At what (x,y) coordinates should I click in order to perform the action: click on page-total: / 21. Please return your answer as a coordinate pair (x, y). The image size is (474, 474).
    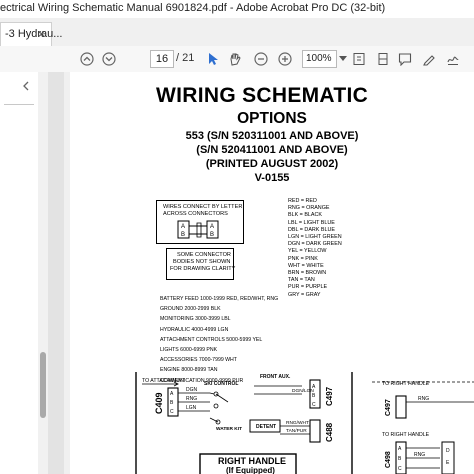
    Looking at the image, I should click on (185, 58).